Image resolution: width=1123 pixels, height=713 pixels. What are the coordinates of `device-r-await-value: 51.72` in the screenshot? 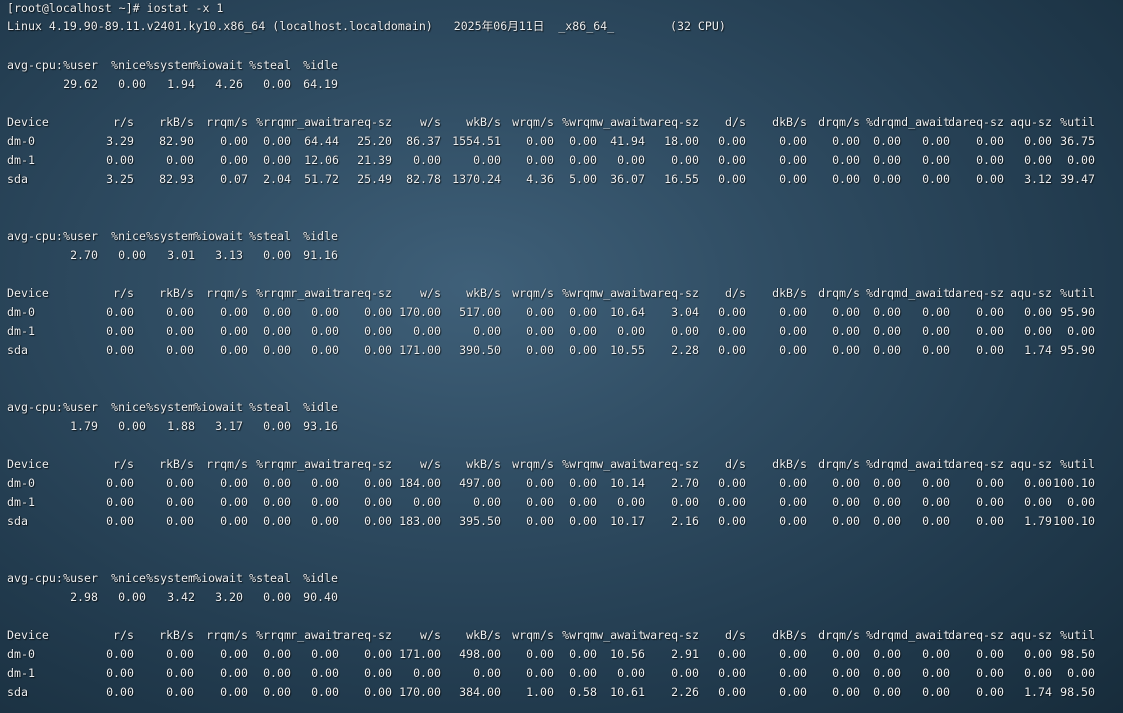 It's located at (321, 179).